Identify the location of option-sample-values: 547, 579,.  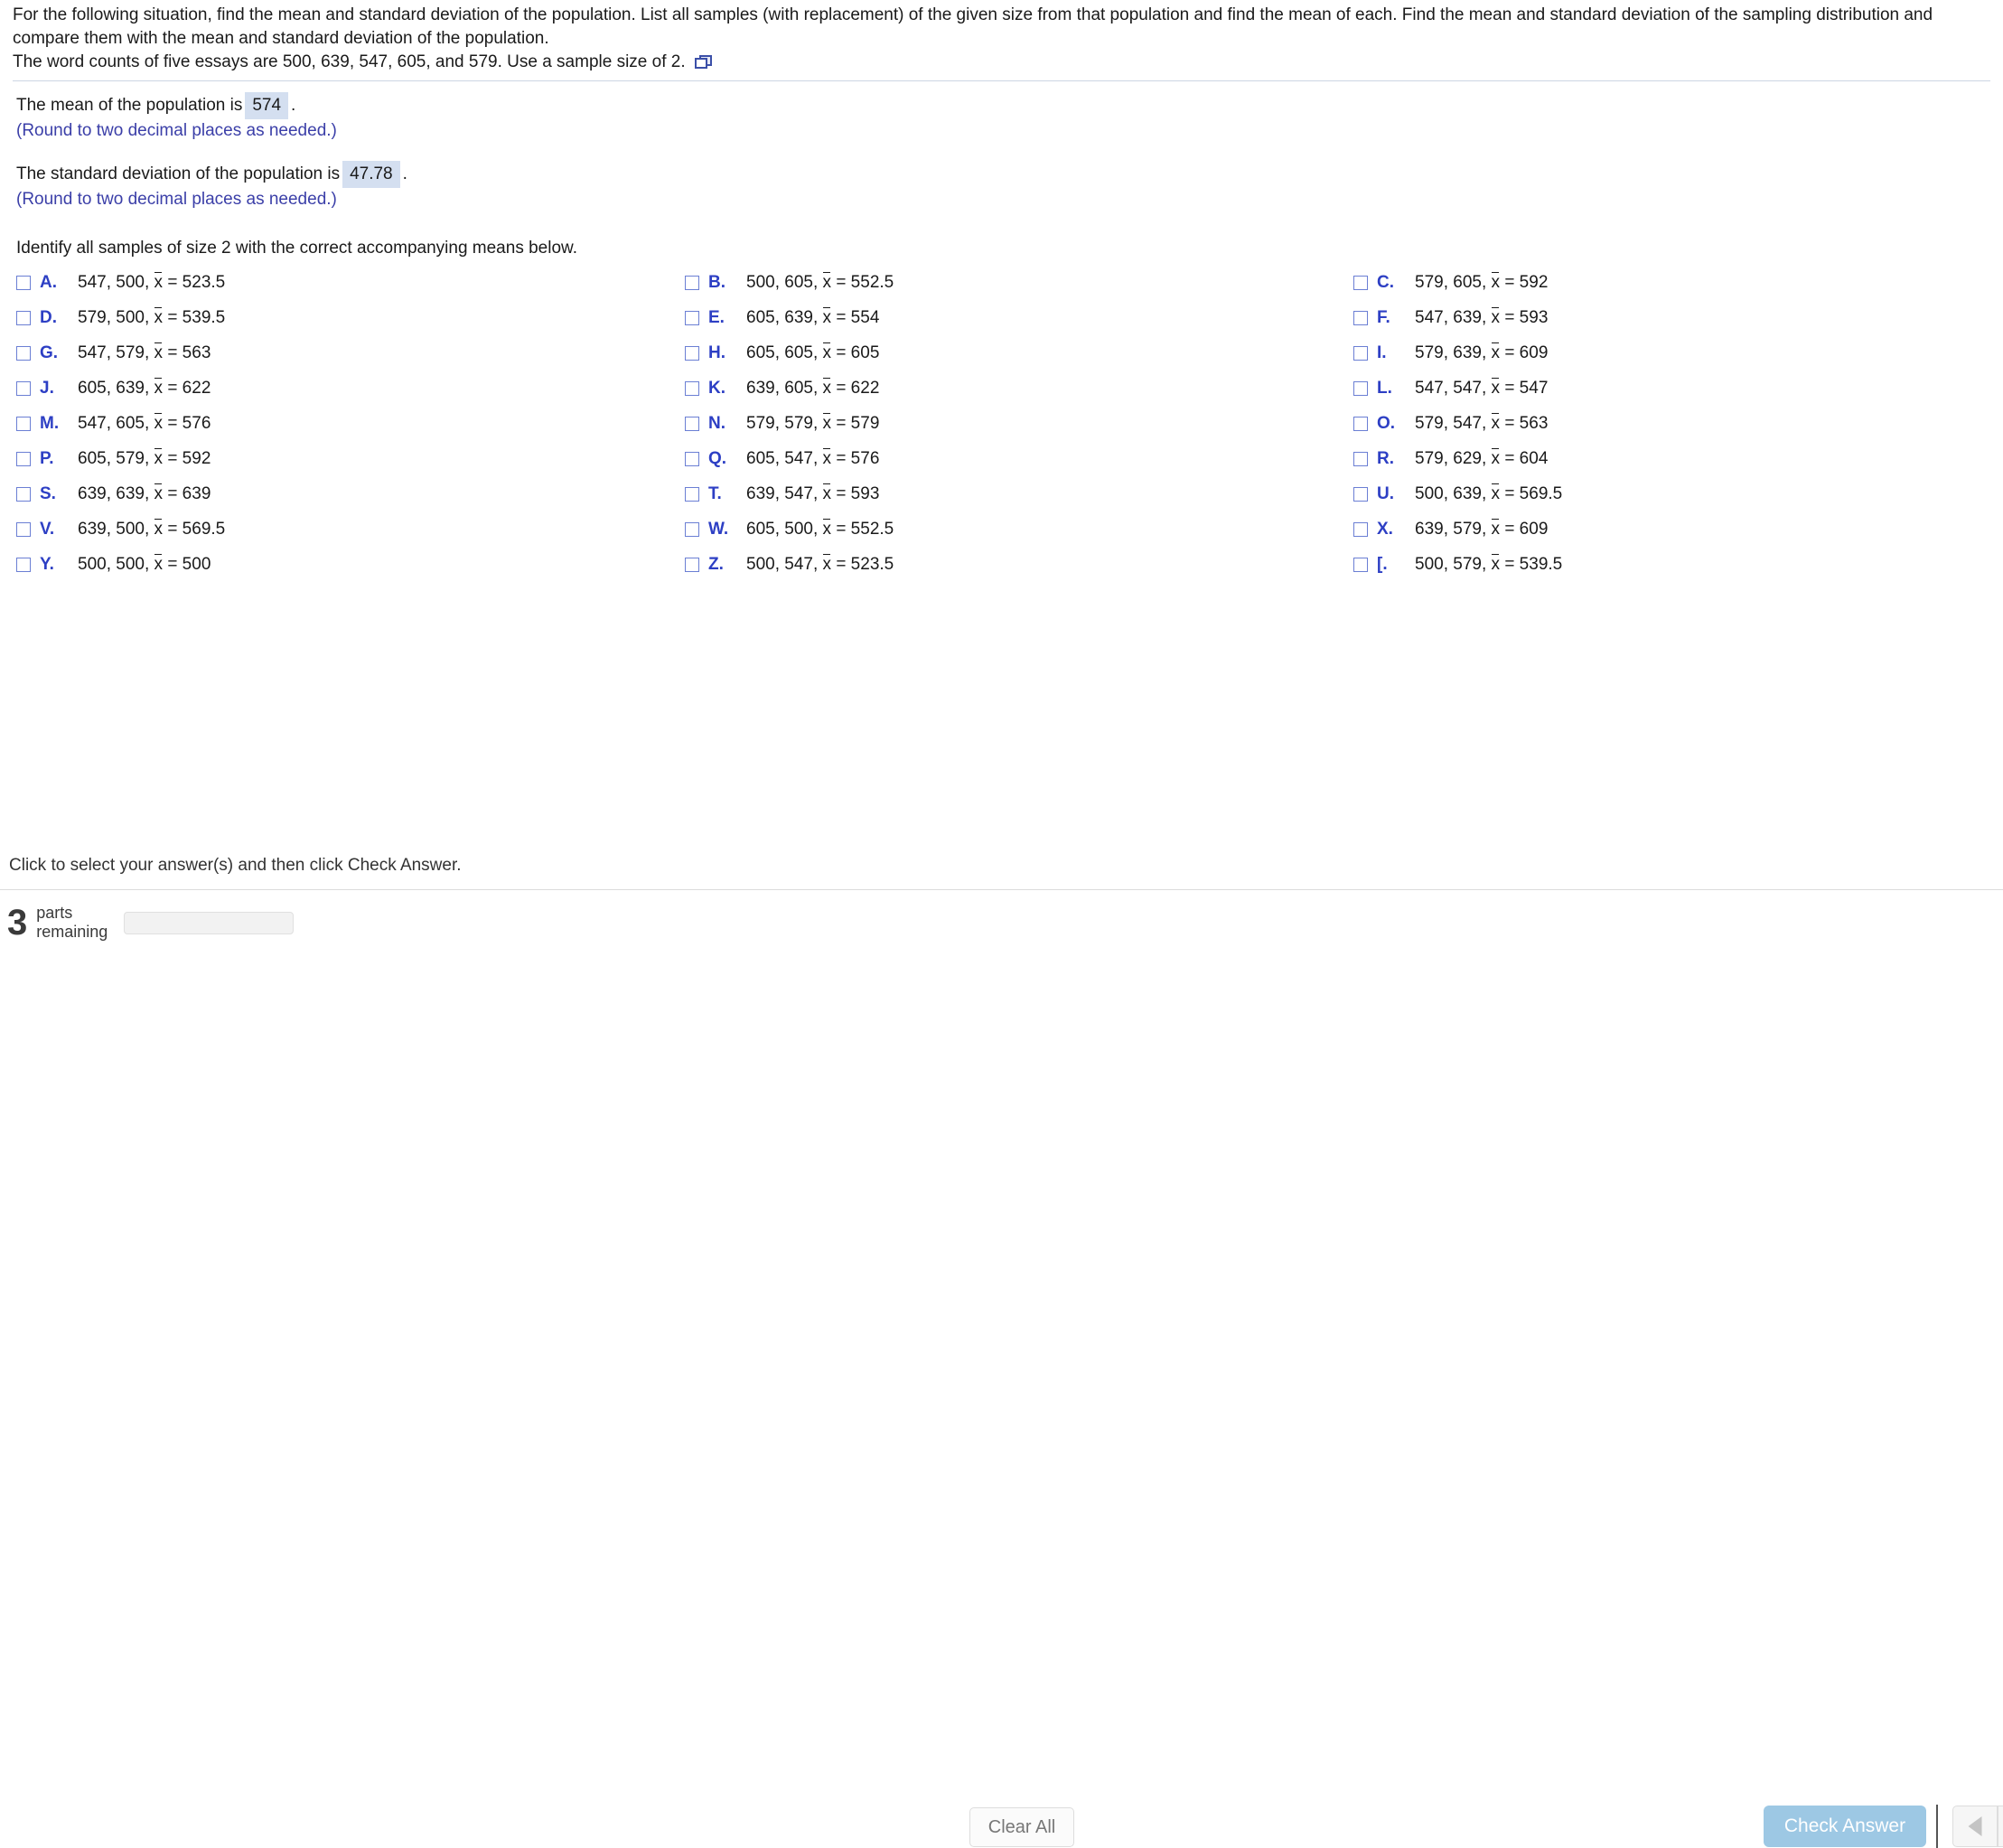
(114, 352).